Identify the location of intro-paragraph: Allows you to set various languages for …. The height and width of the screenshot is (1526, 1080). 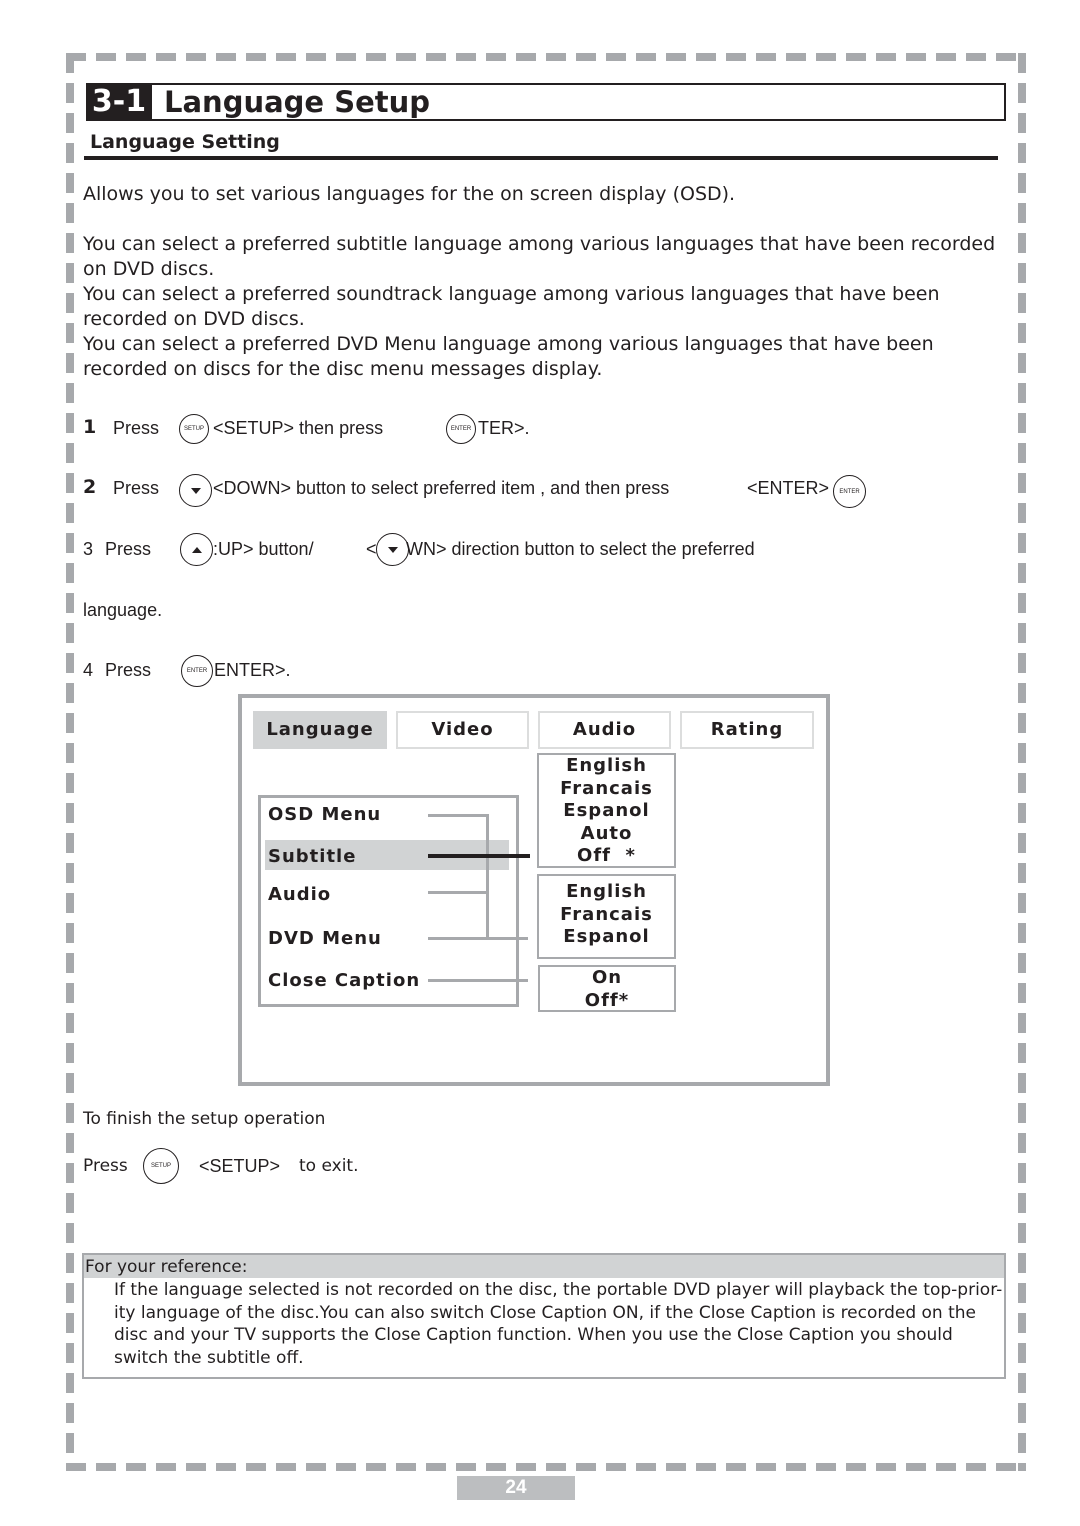
(409, 194).